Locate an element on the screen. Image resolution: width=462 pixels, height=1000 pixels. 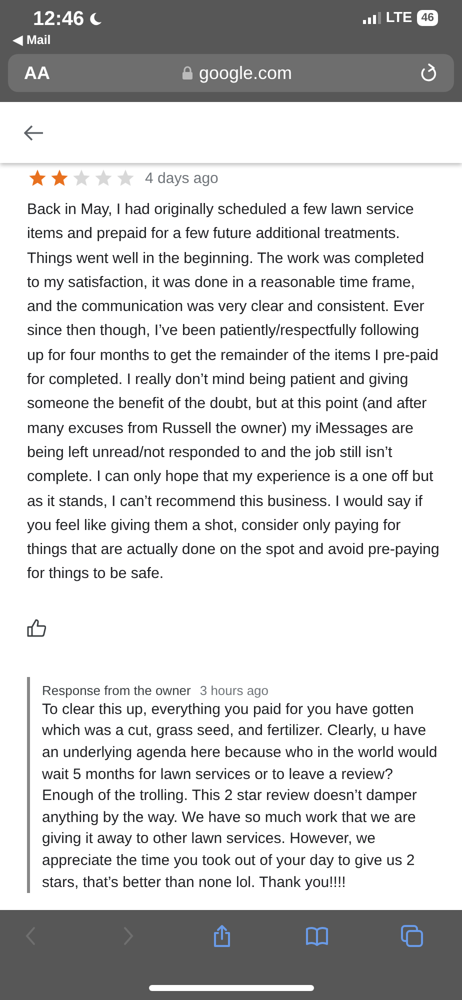
network-label: LTE is located at coordinates (399, 18).